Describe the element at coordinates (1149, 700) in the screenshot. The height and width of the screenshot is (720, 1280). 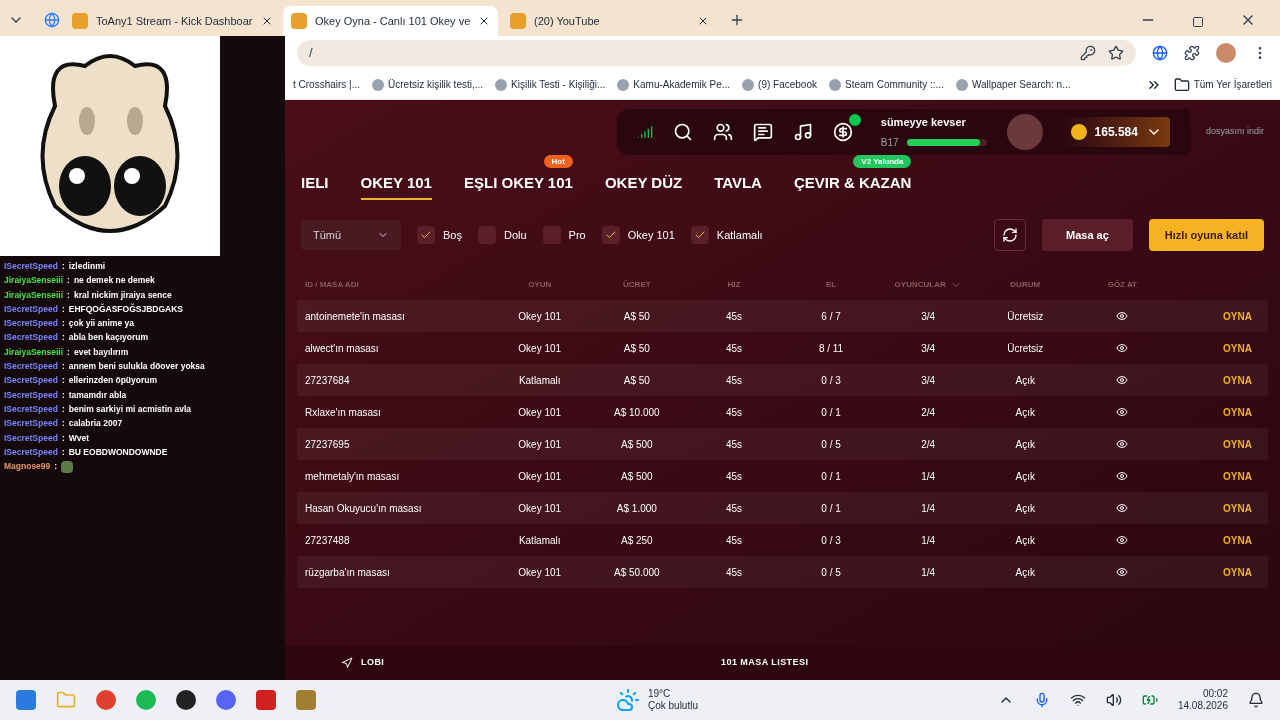
I see `battery-icon` at that location.